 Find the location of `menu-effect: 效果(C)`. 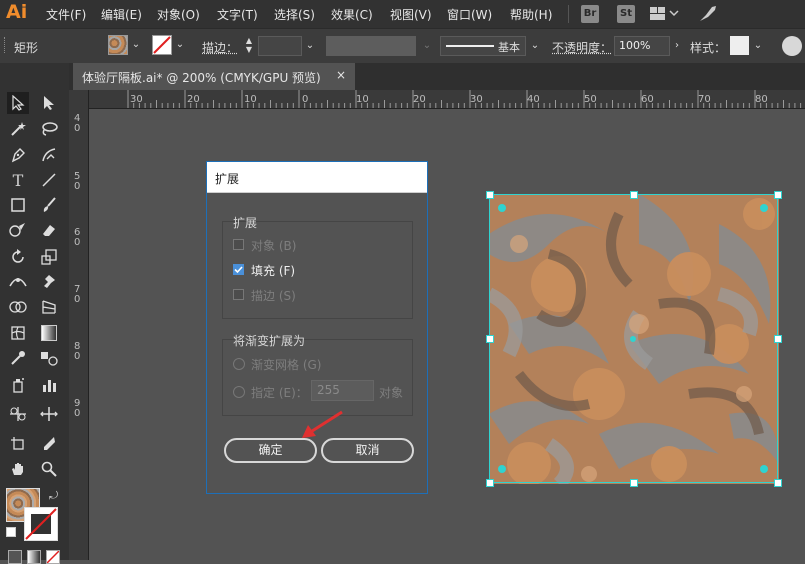

menu-effect: 效果(C) is located at coordinates (352, 14).